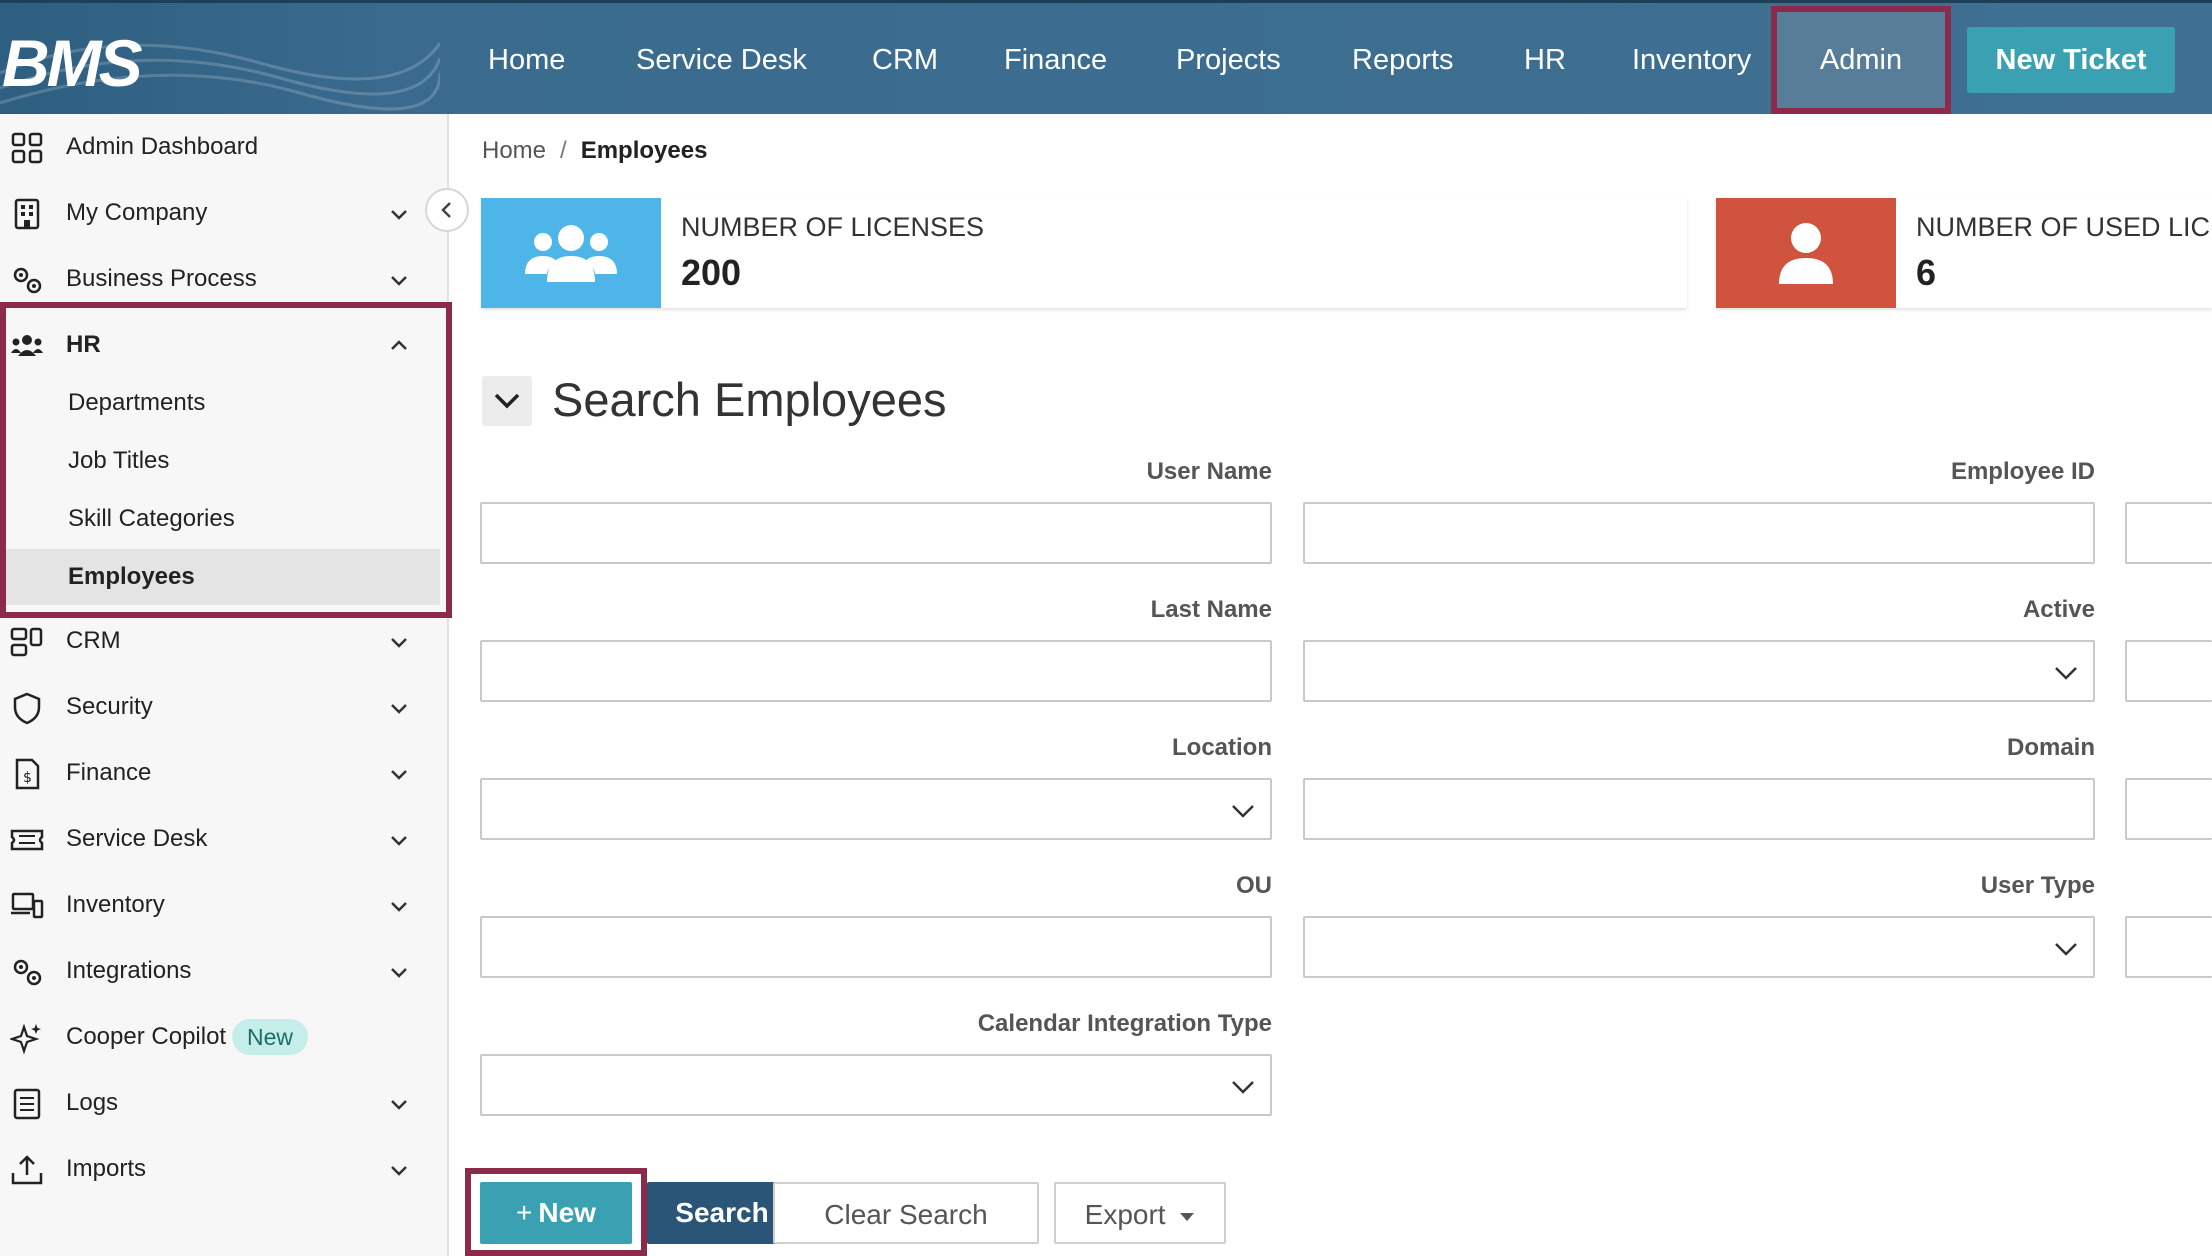 The width and height of the screenshot is (2212, 1256). Describe the element at coordinates (151, 518) in the screenshot. I see `sidebar-subitem-label: Skill Categories` at that location.